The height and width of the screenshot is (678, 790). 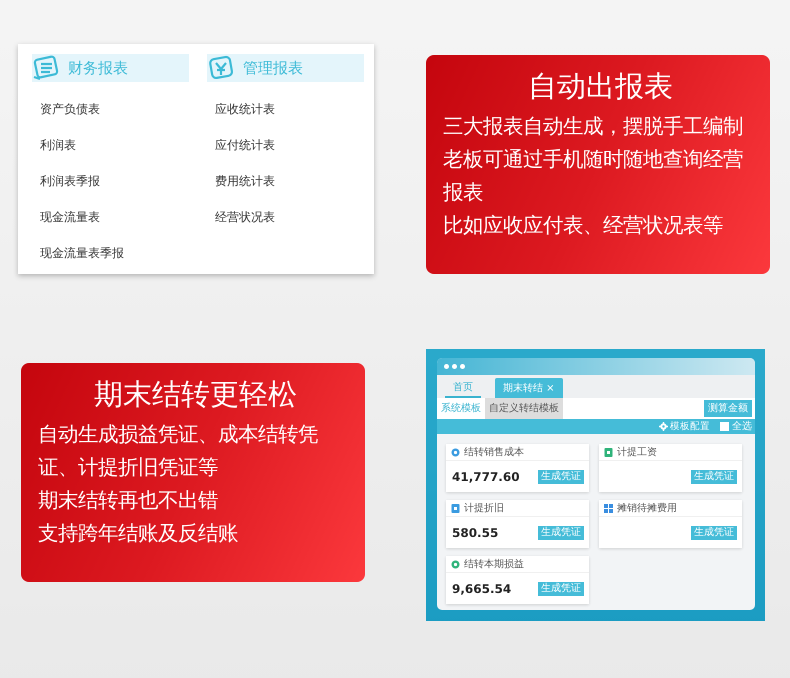 What do you see at coordinates (110, 145) in the screenshot?
I see `report-link: 利润表` at bounding box center [110, 145].